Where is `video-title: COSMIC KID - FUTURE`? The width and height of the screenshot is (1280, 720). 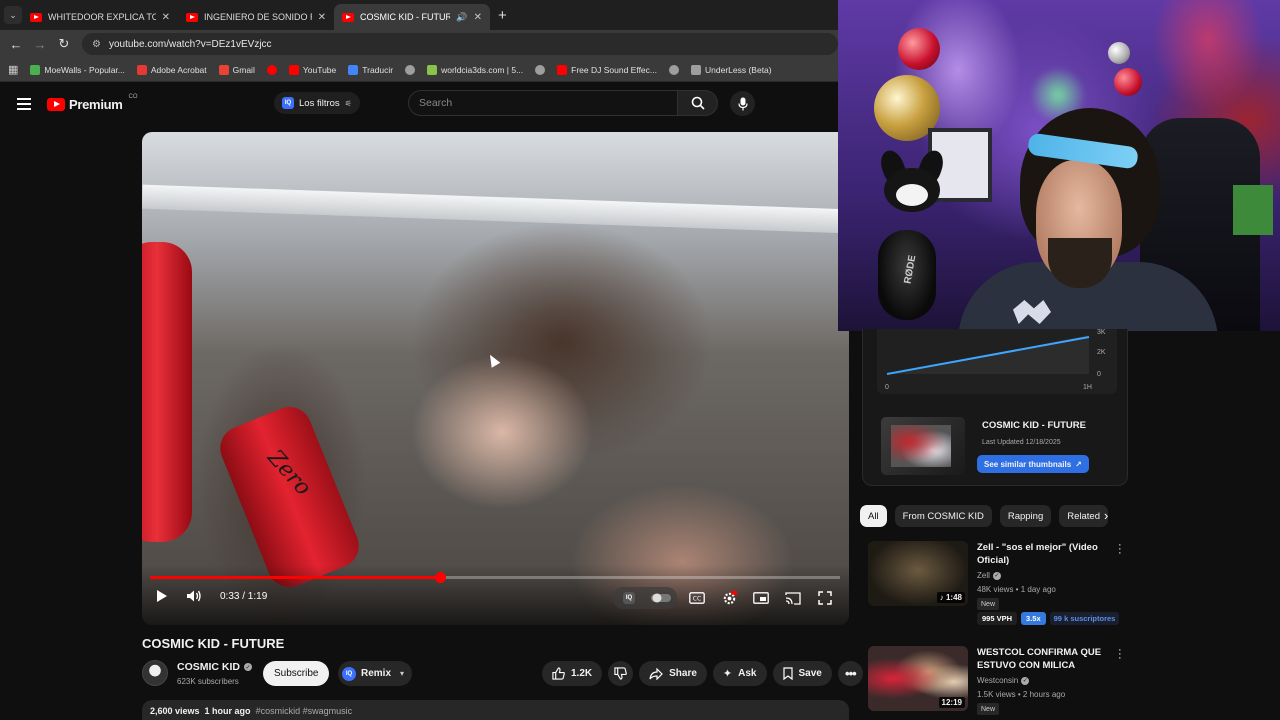
video-title: COSMIC KID - FUTURE is located at coordinates (213, 643).